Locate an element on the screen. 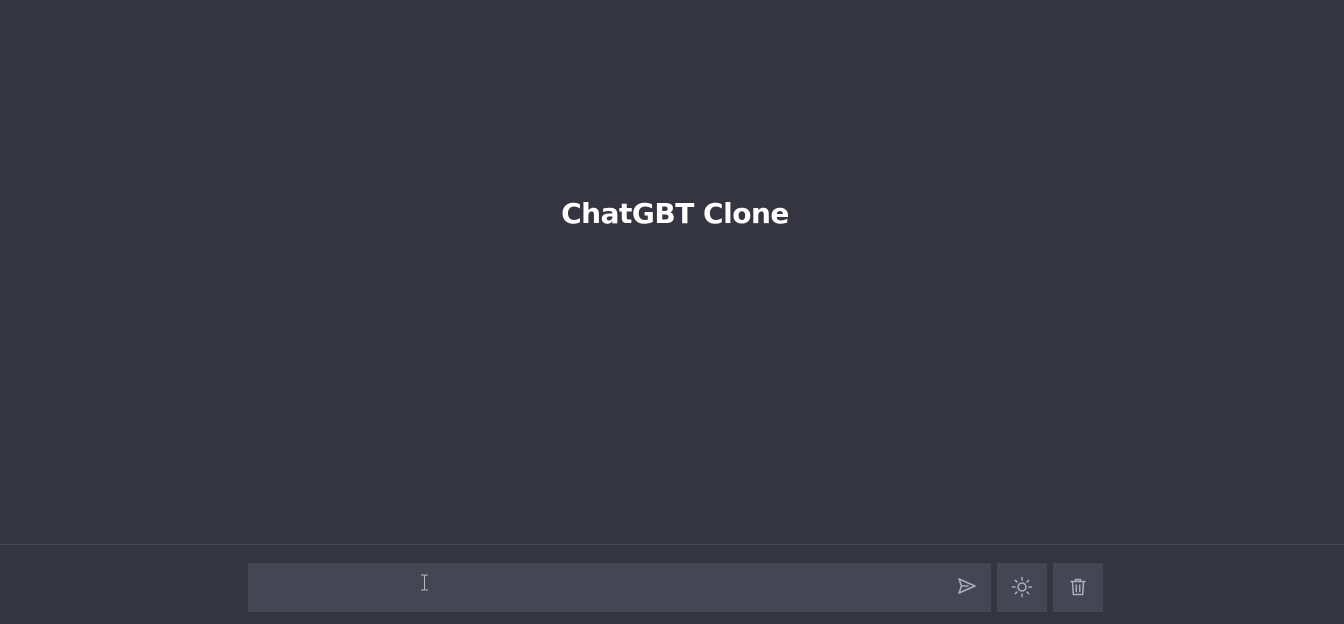 Image resolution: width=1344 pixels, height=624 pixels. chat-input is located at coordinates (593, 587).